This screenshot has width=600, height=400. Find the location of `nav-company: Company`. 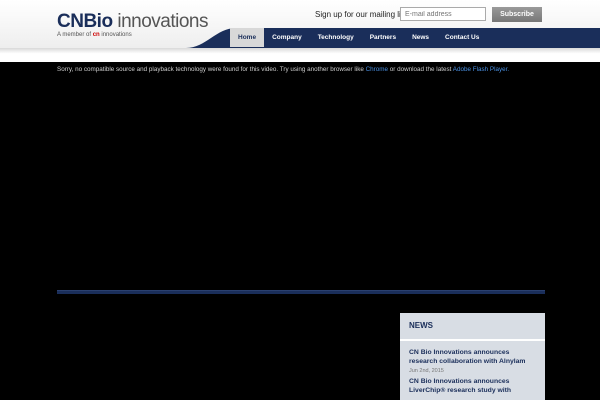

nav-company: Company is located at coordinates (287, 37).